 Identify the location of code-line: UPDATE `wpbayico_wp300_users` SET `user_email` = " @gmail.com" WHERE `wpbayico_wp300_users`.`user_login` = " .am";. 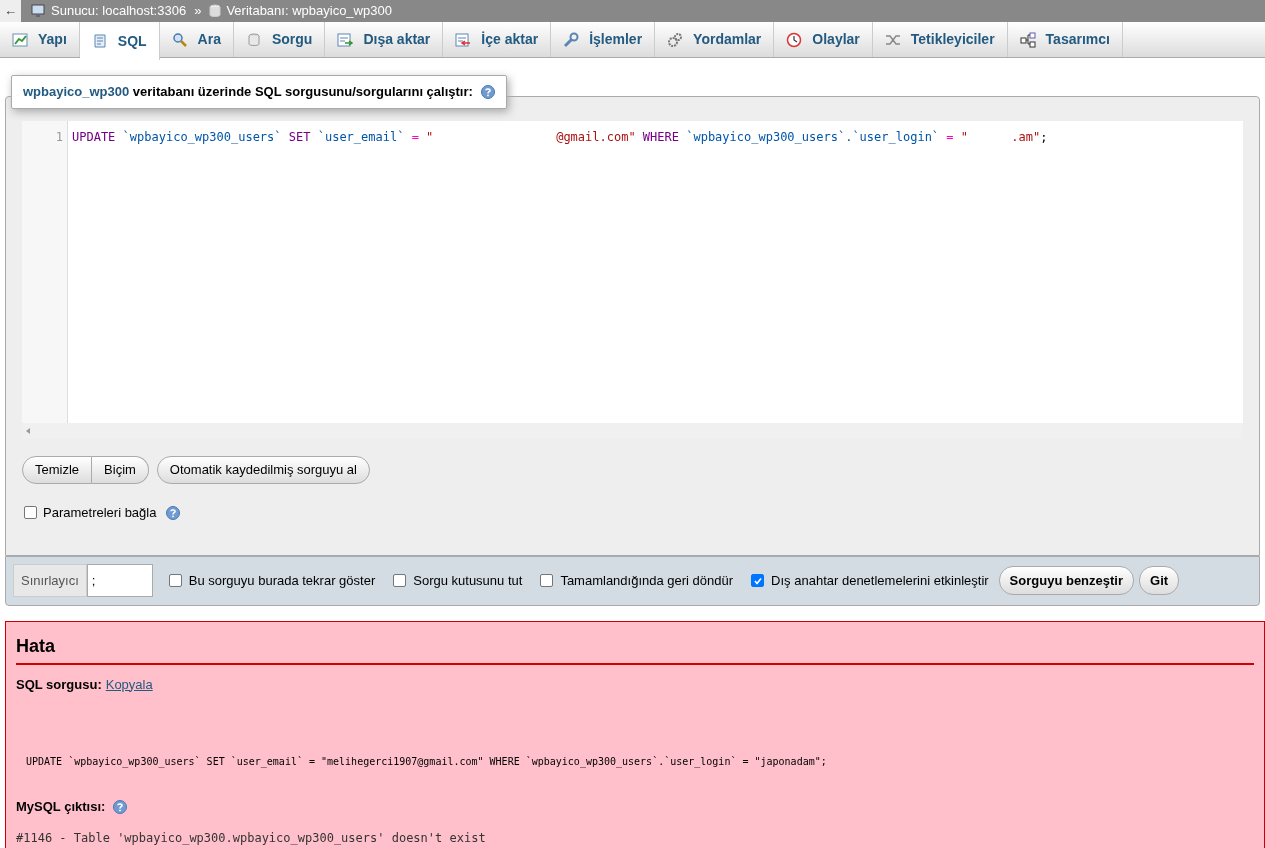
(559, 137).